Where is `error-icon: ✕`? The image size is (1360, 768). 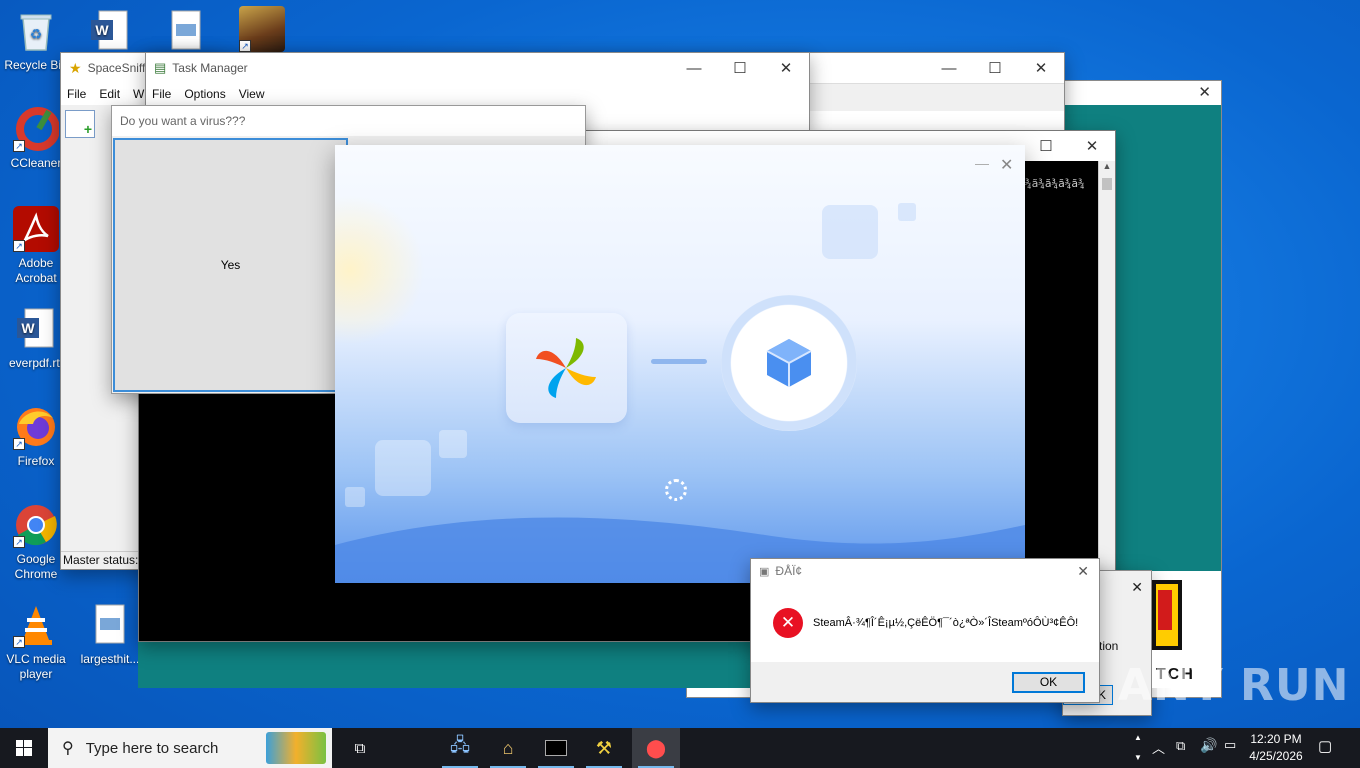
error-icon: ✕ is located at coordinates (788, 623).